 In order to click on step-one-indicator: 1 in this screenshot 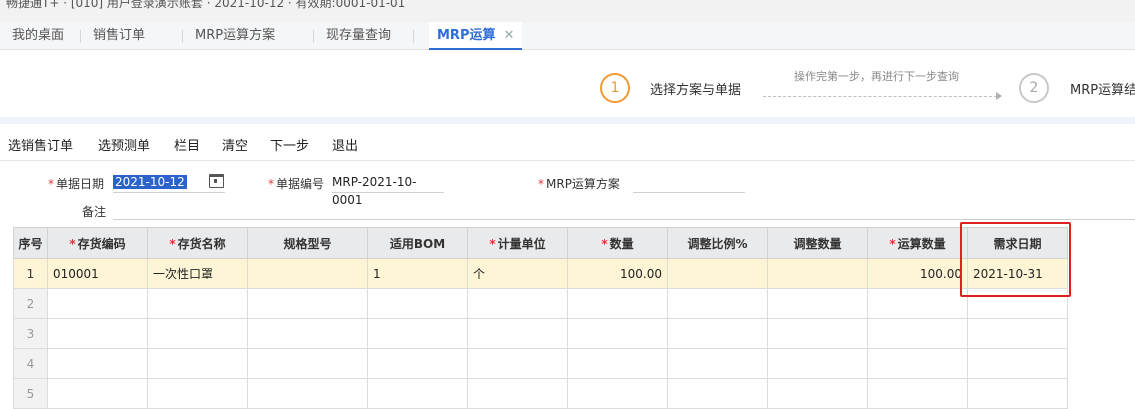, I will do `click(615, 88)`.